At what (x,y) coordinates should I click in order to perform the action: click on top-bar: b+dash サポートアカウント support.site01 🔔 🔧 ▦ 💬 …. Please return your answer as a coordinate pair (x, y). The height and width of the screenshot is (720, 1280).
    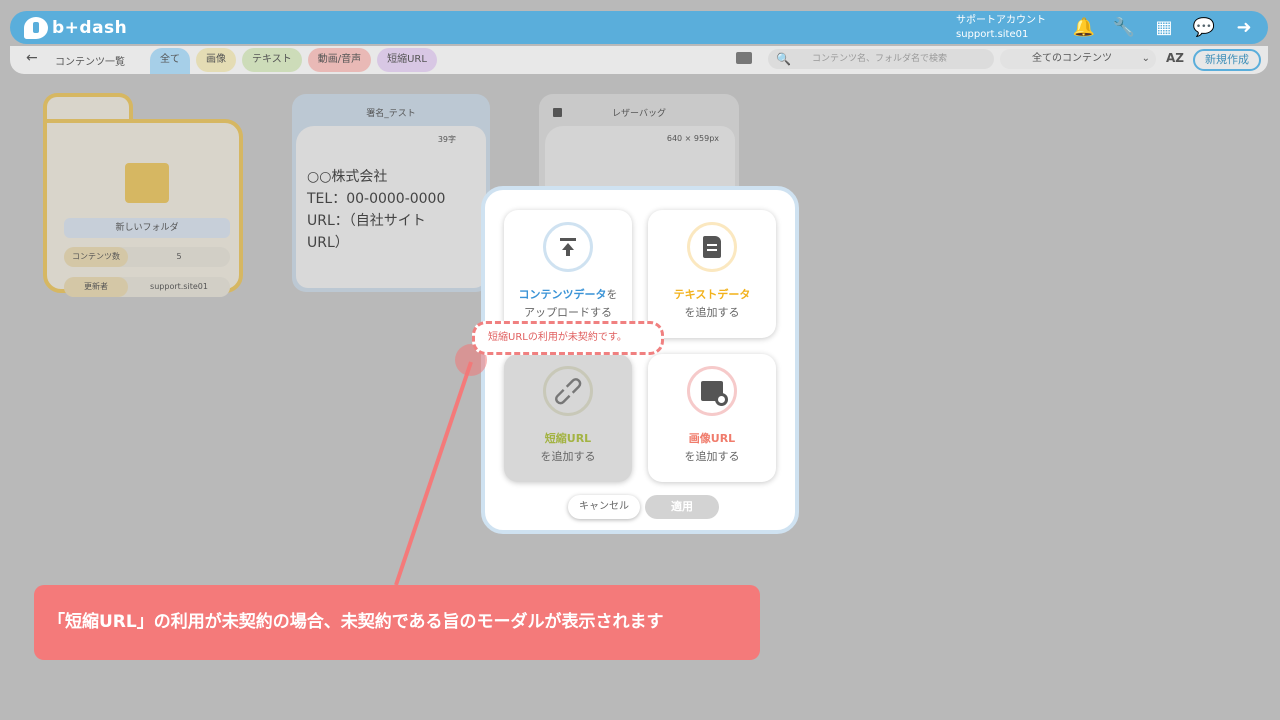
    Looking at the image, I should click on (639, 27).